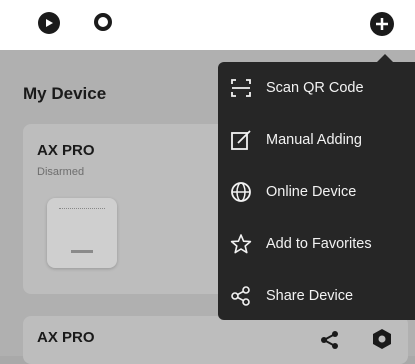 The height and width of the screenshot is (364, 415). I want to click on menu-item-add-favorites: Add to Favorites, so click(316, 244).